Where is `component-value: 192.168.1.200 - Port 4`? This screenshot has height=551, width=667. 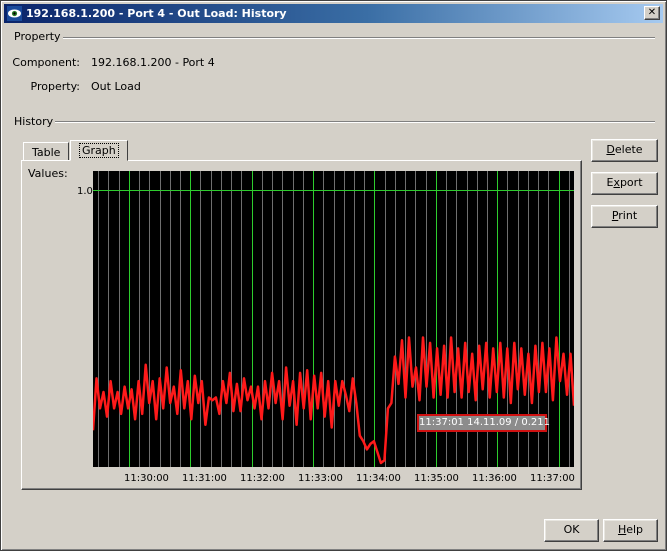
component-value: 192.168.1.200 - Port 4 is located at coordinates (153, 62).